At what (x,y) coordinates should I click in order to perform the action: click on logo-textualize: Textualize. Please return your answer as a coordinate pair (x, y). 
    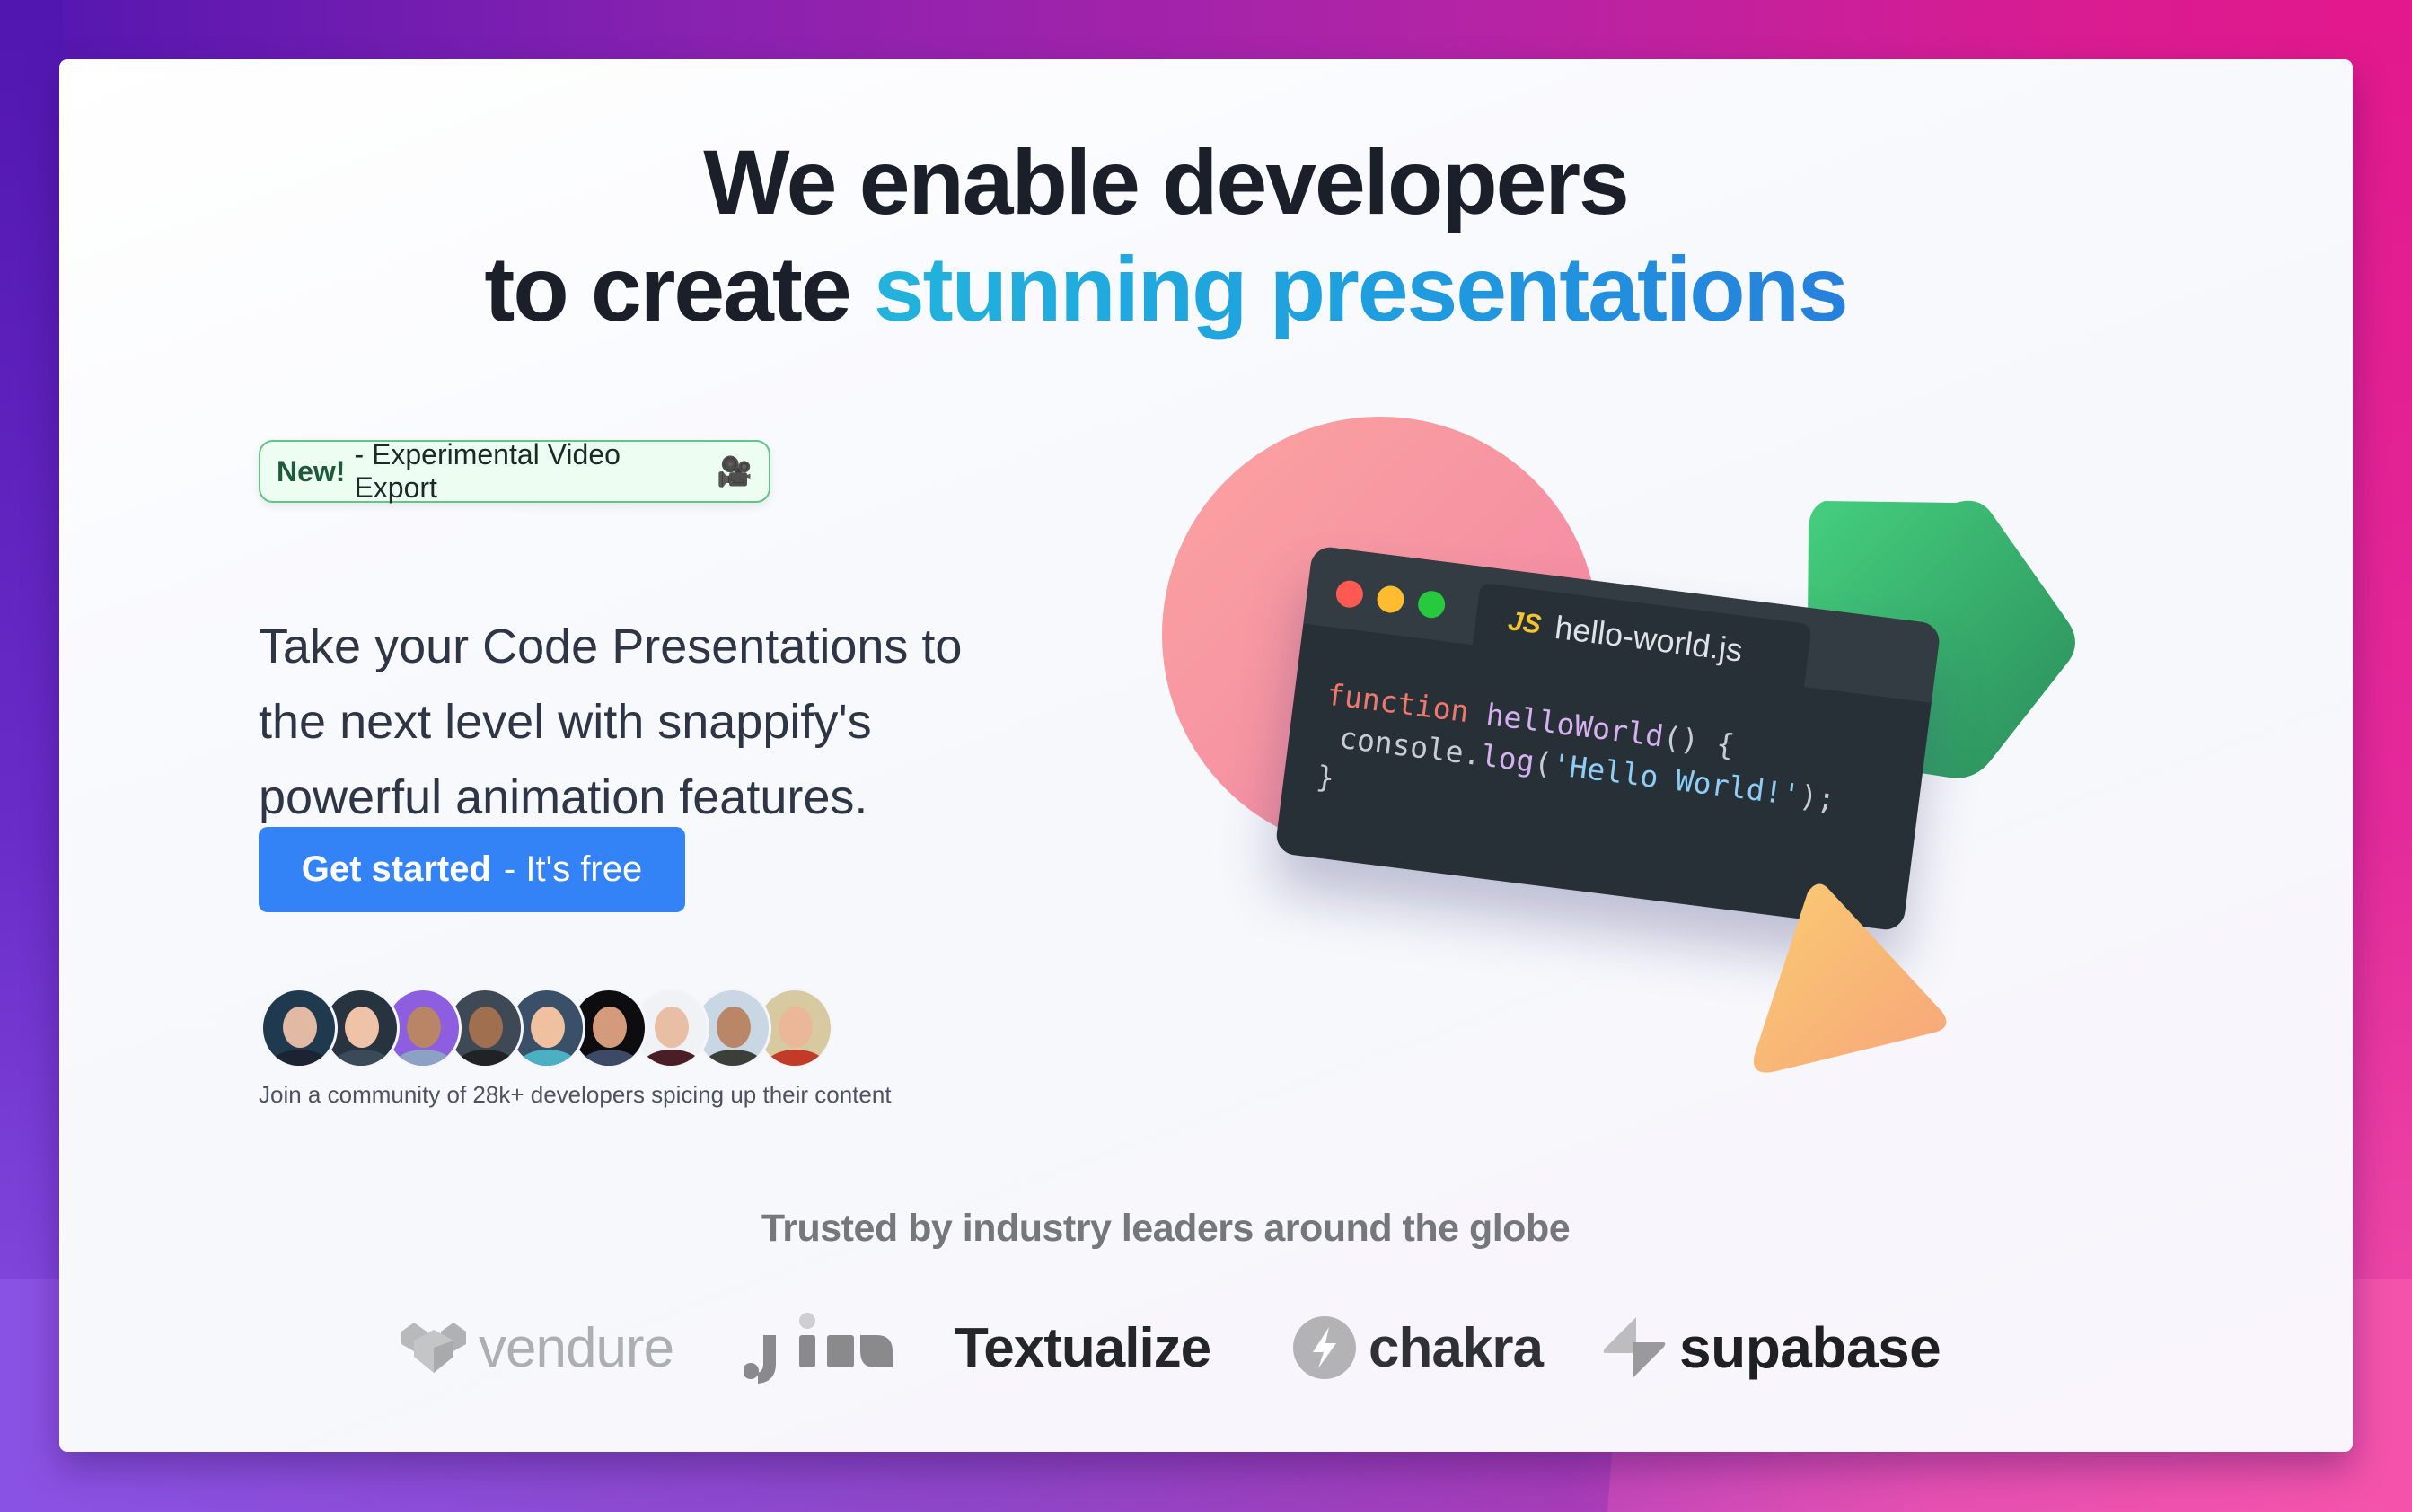
    Looking at the image, I should click on (1083, 1347).